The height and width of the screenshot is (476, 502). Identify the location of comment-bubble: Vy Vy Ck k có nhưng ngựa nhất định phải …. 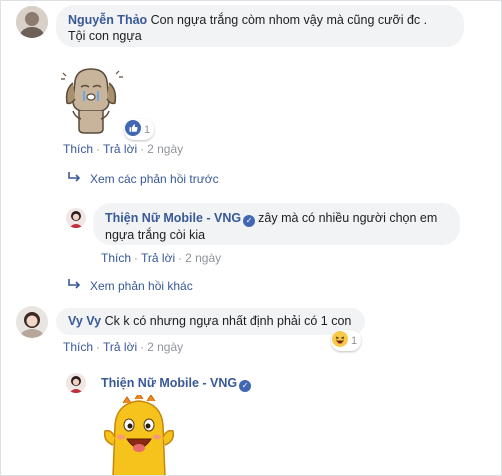
(210, 321).